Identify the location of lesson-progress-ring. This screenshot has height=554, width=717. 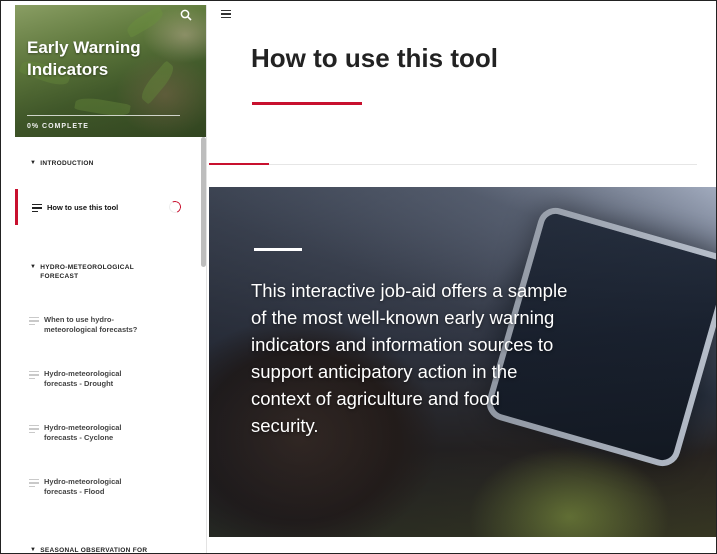
(175, 207).